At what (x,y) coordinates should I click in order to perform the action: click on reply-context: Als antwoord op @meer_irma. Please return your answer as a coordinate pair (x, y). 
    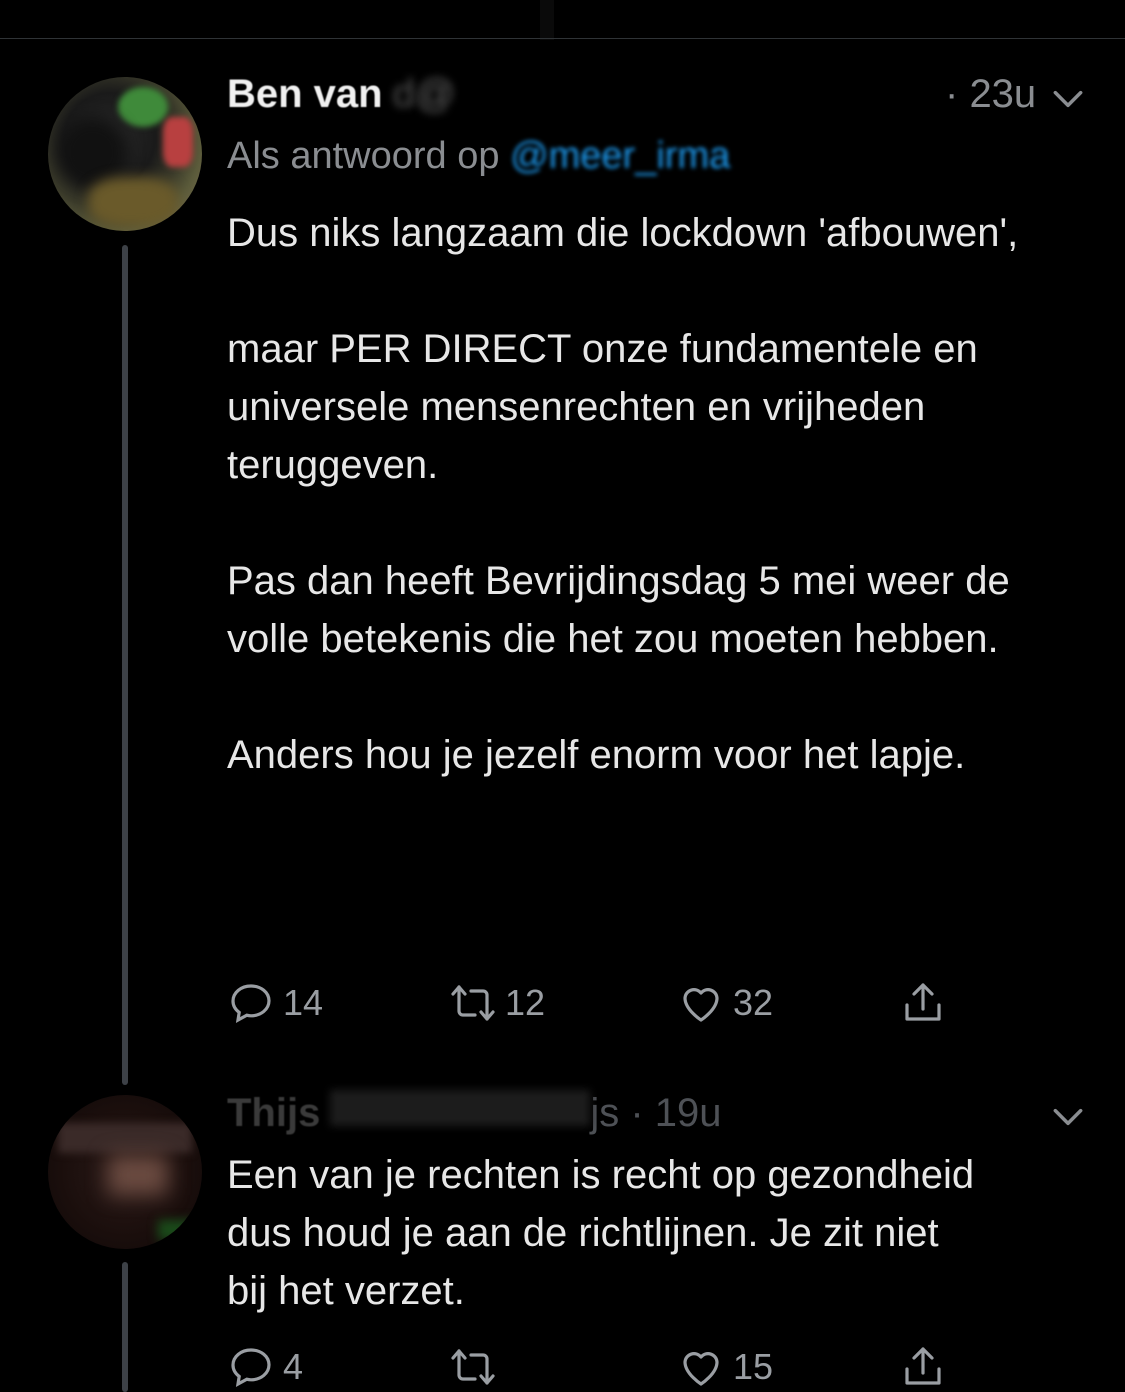
    Looking at the image, I should click on (478, 156).